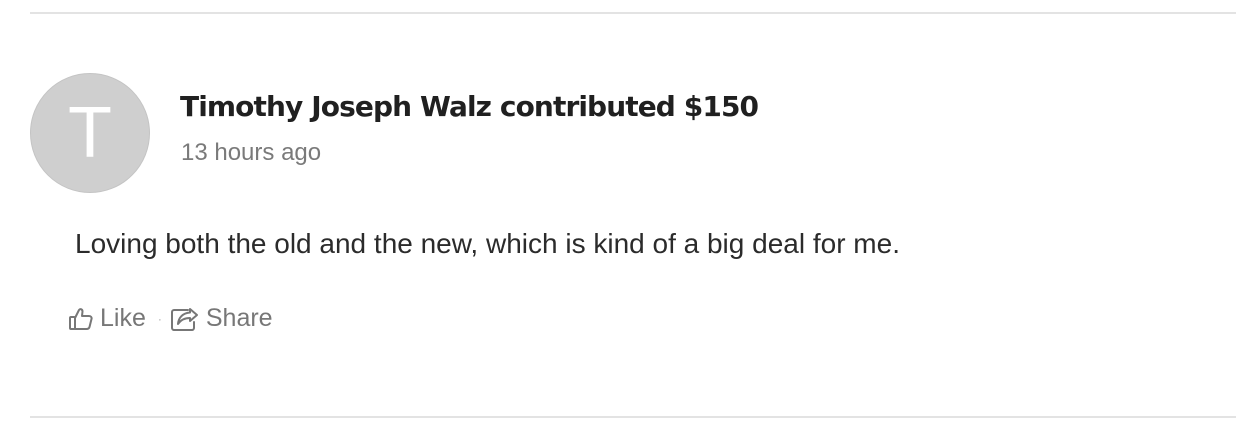  I want to click on action-bar: Like · Share, so click(170, 318).